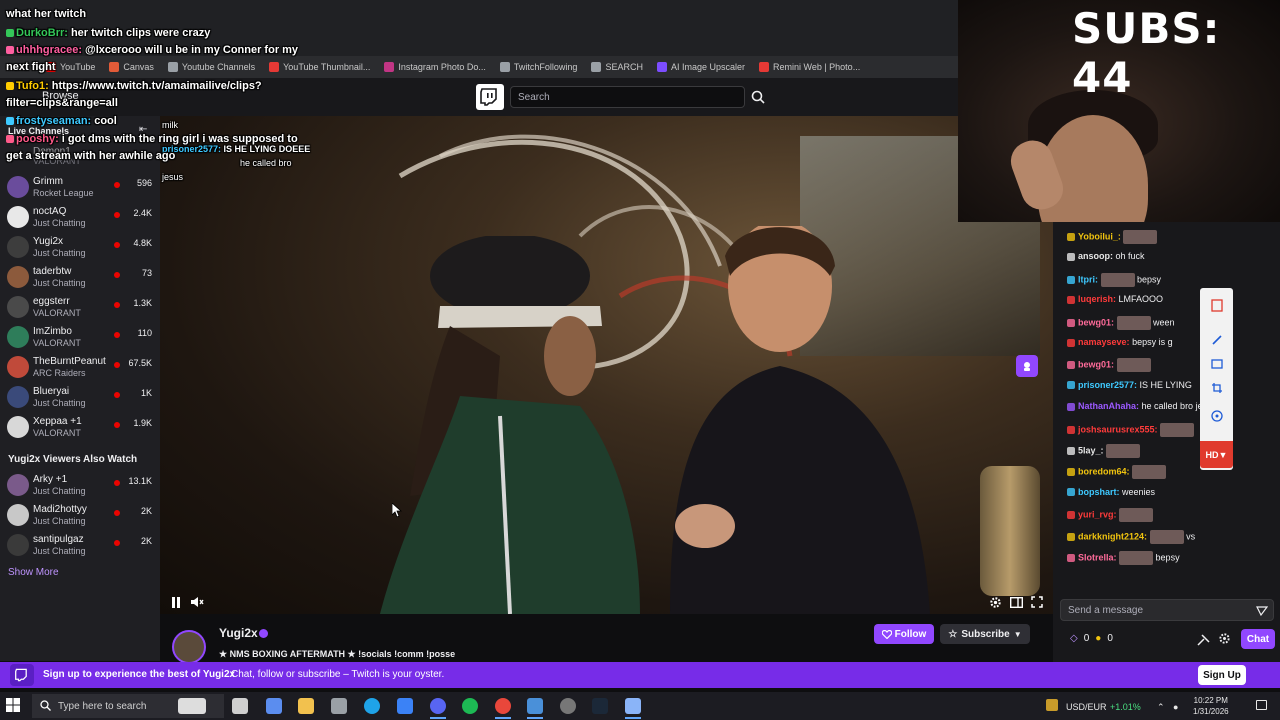  Describe the element at coordinates (1108, 406) in the screenshot. I see `chat-username: NathanAhaha:` at that location.